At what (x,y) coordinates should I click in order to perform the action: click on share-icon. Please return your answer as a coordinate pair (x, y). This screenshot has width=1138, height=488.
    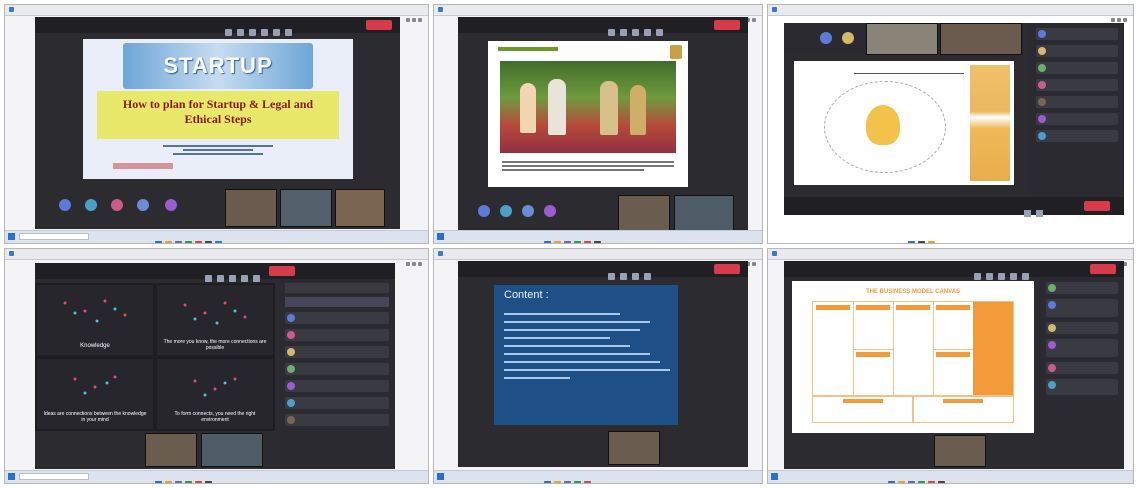
    Looking at the image, I should click on (288, 32).